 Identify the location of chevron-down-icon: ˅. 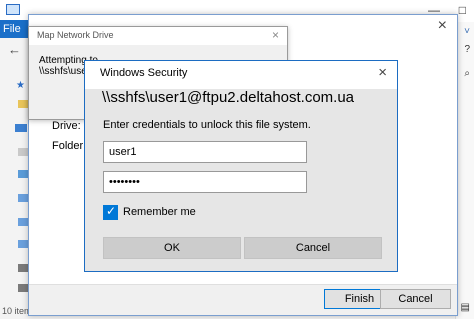
(467, 31).